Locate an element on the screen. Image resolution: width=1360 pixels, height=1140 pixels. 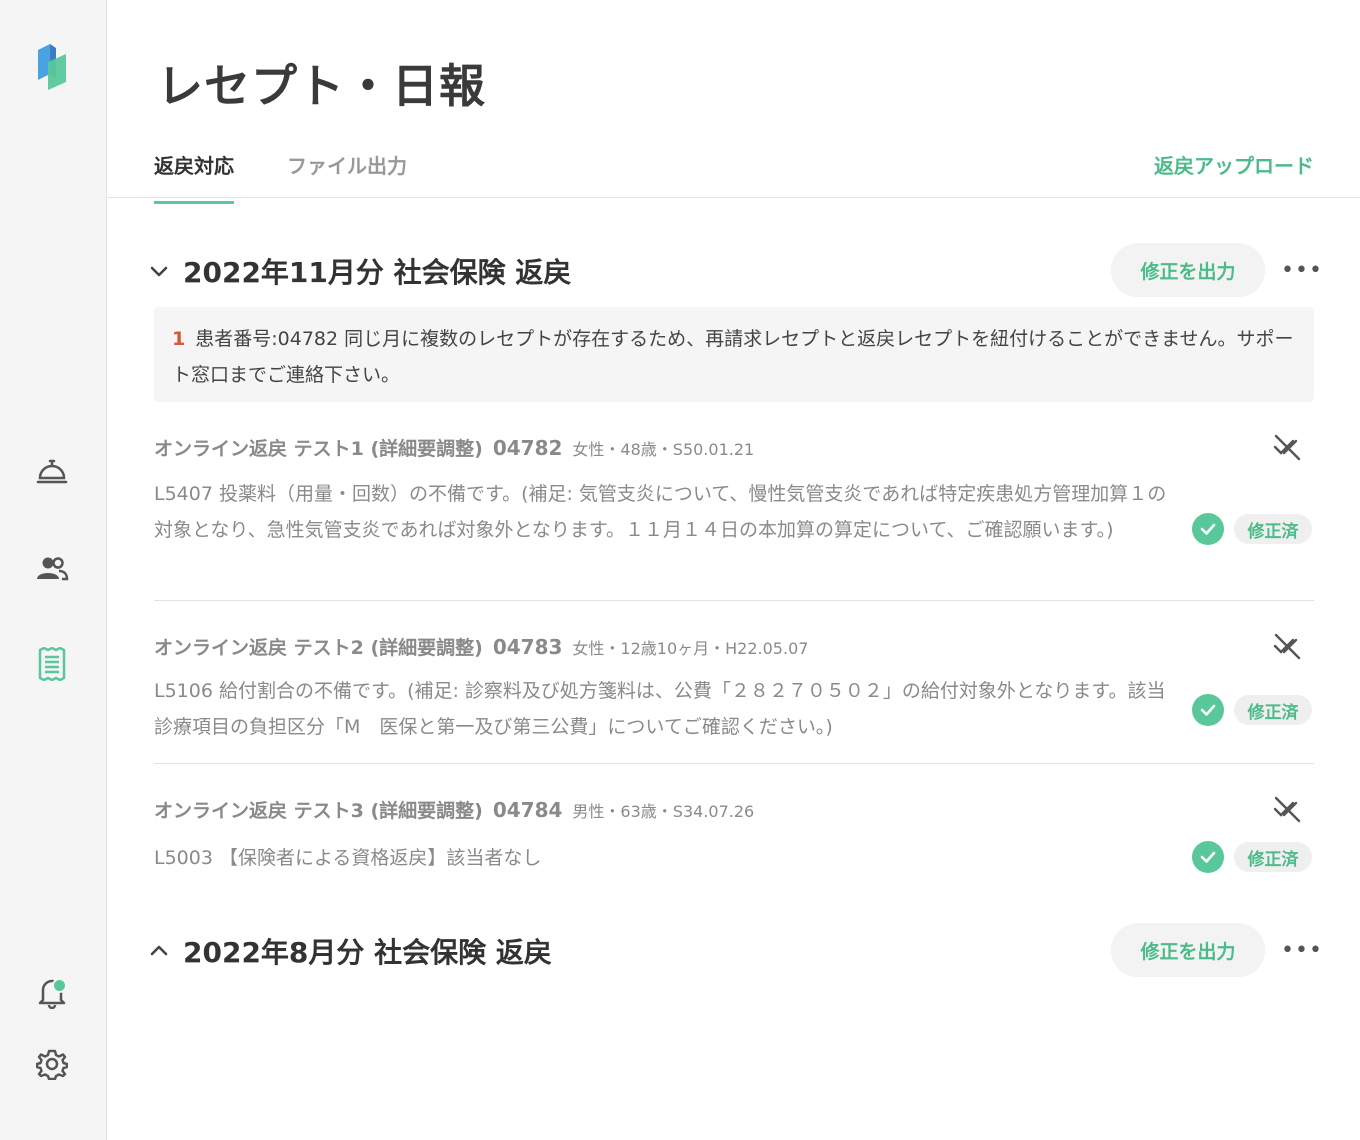
patient-id: 04782 is located at coordinates (527, 448).